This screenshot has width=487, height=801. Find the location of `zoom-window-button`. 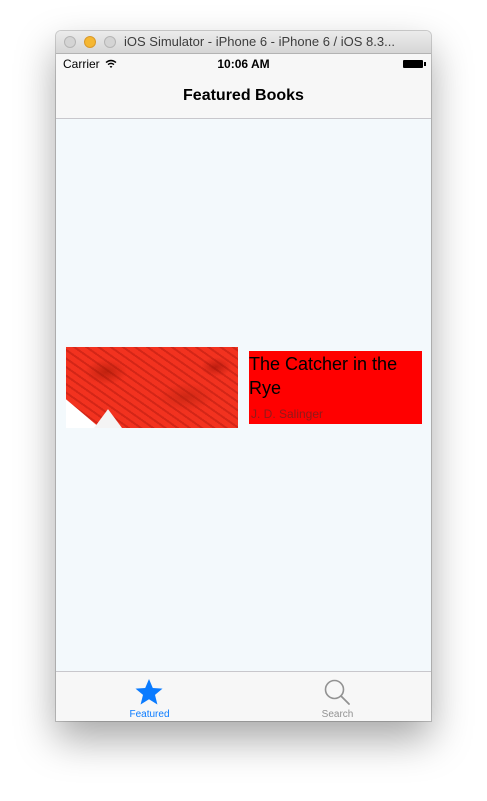

zoom-window-button is located at coordinates (110, 42).